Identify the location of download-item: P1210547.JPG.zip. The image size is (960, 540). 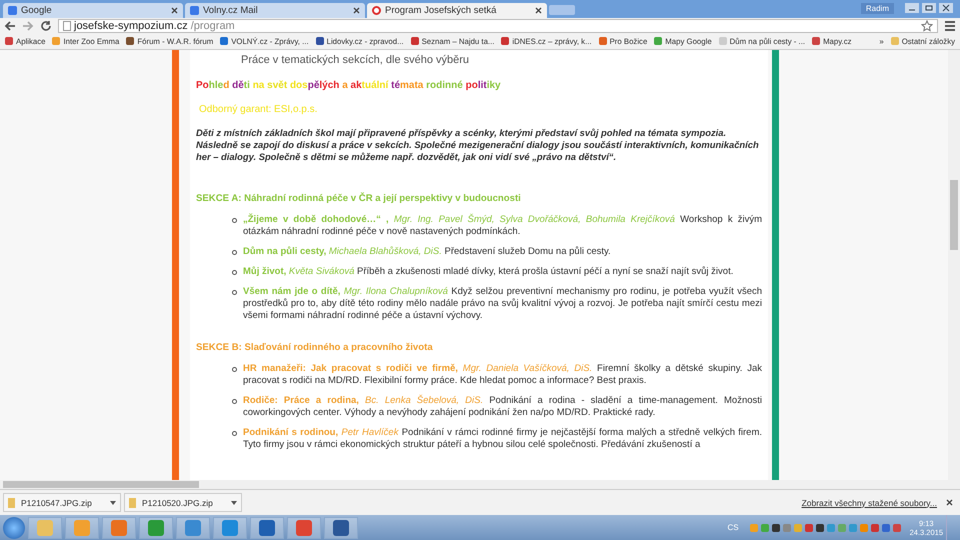
(62, 502).